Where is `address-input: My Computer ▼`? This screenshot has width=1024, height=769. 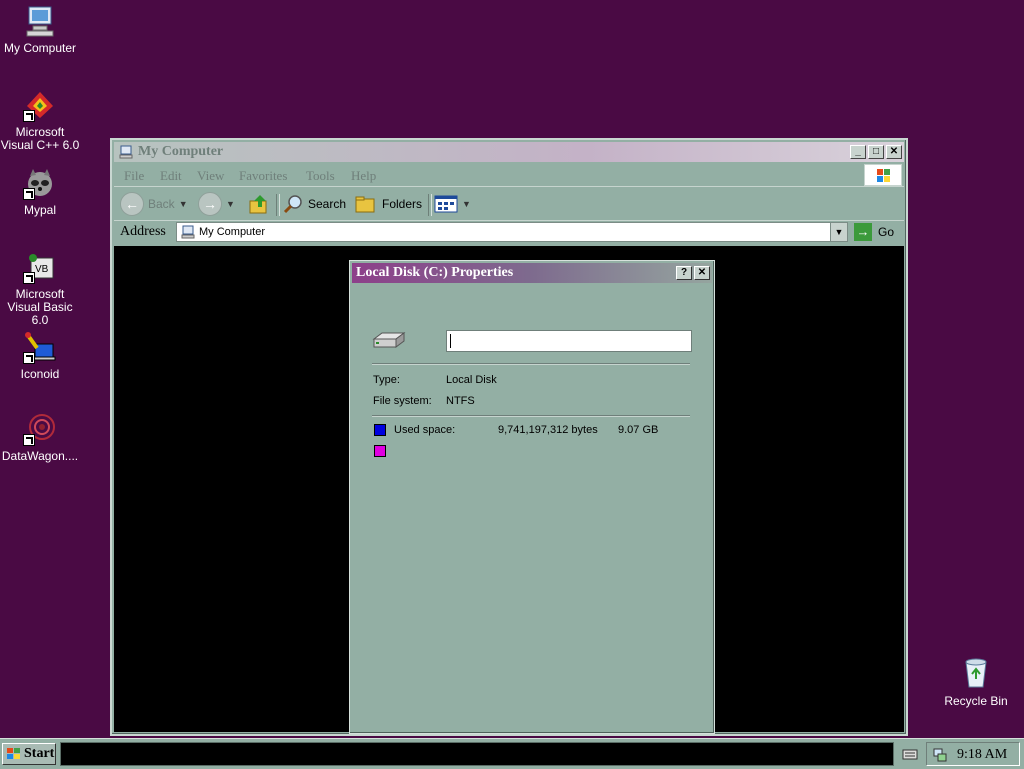
address-input: My Computer ▼ is located at coordinates (512, 232).